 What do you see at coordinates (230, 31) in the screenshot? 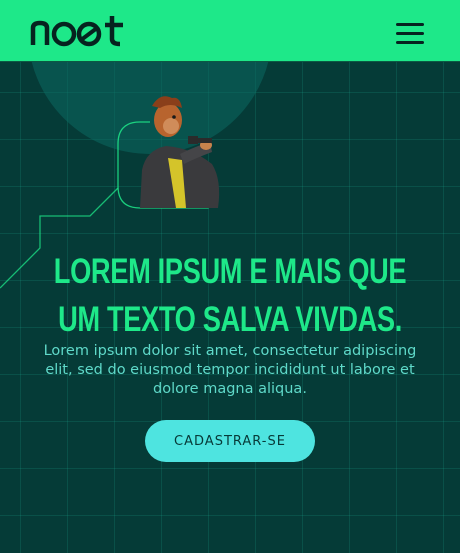
I see `top-header: noet` at bounding box center [230, 31].